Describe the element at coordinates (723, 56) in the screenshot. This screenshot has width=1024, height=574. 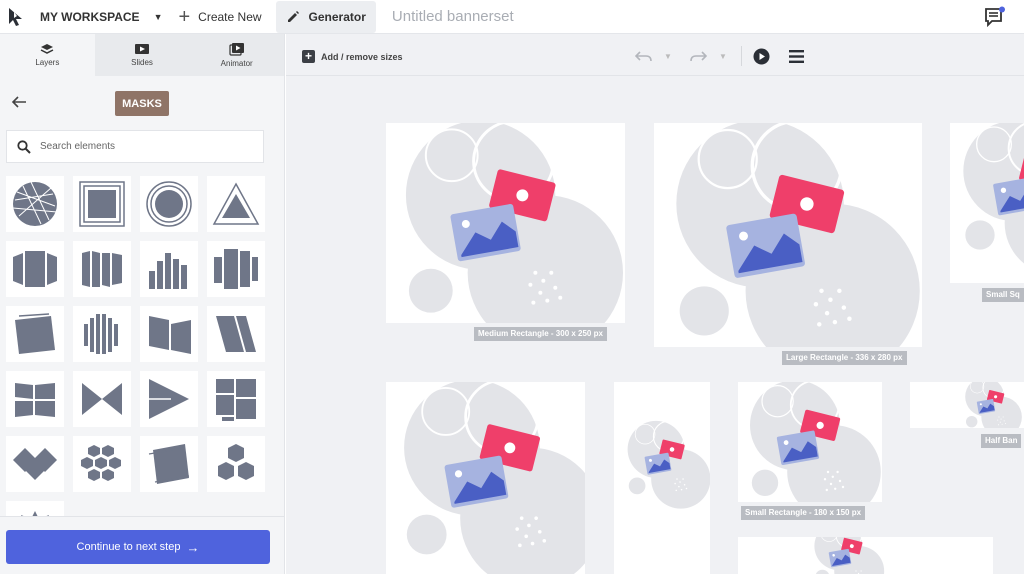
I see `redo-history-icon: ▼` at that location.